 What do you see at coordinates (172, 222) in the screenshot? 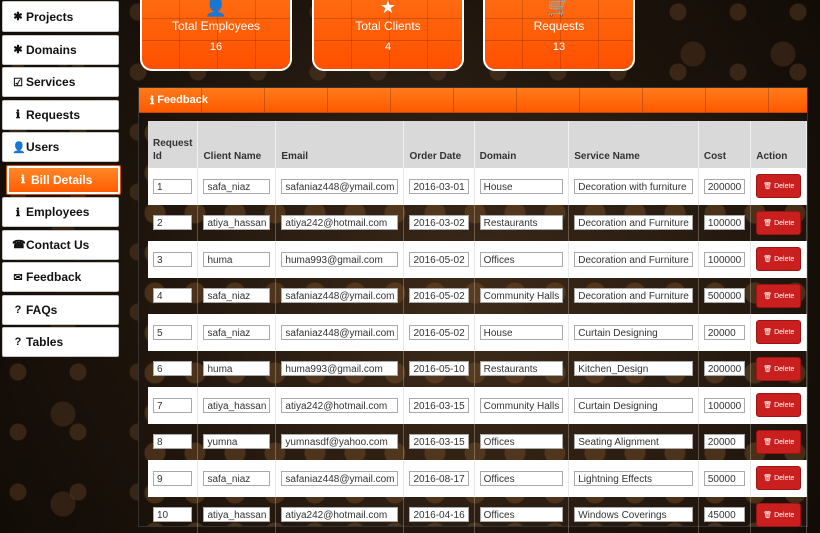
I see `request-id-field: 2` at bounding box center [172, 222].